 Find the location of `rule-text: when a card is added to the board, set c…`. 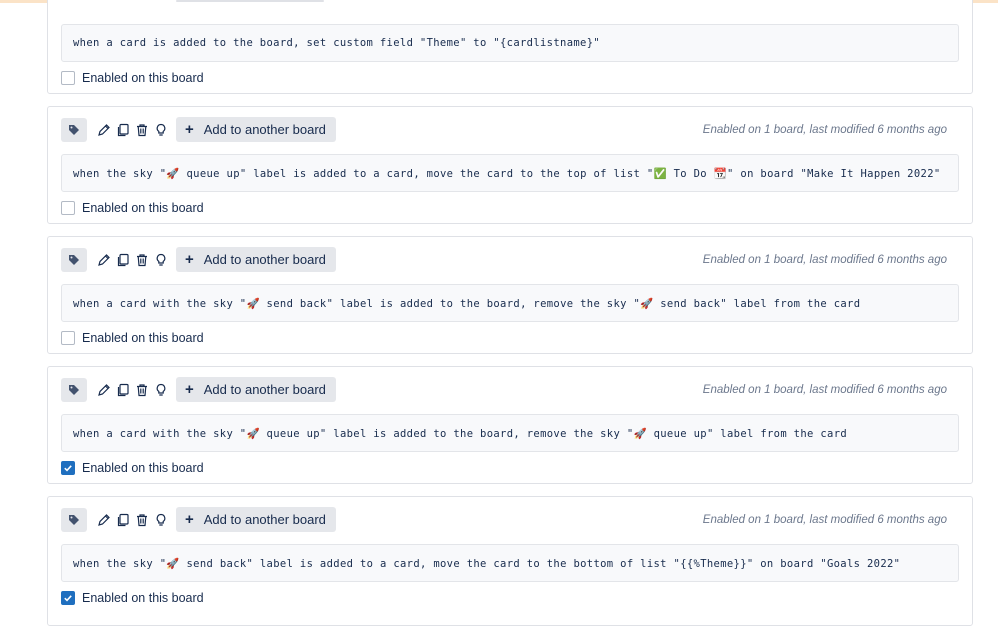

rule-text: when a card is added to the board, set c… is located at coordinates (510, 43).